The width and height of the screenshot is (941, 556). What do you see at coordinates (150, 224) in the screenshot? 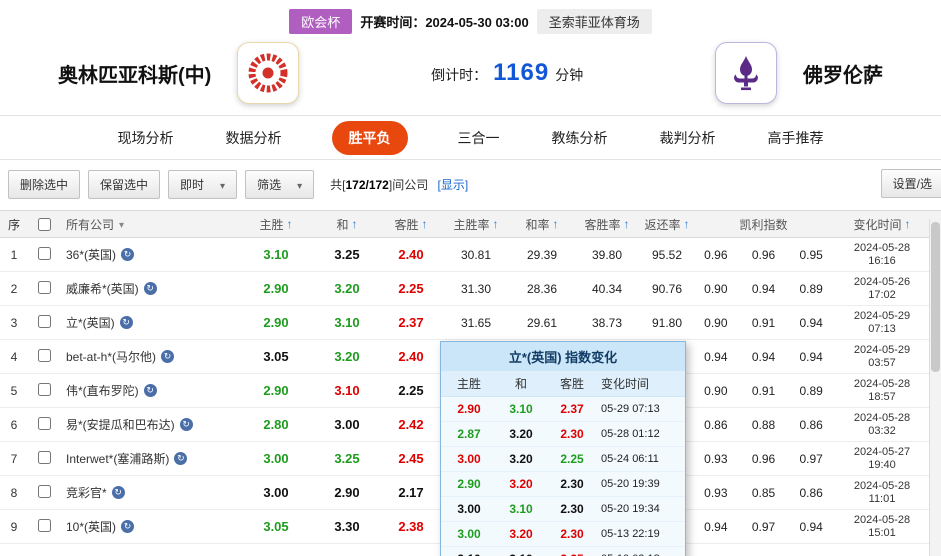
I see `header-company: 所有公司` at bounding box center [150, 224].